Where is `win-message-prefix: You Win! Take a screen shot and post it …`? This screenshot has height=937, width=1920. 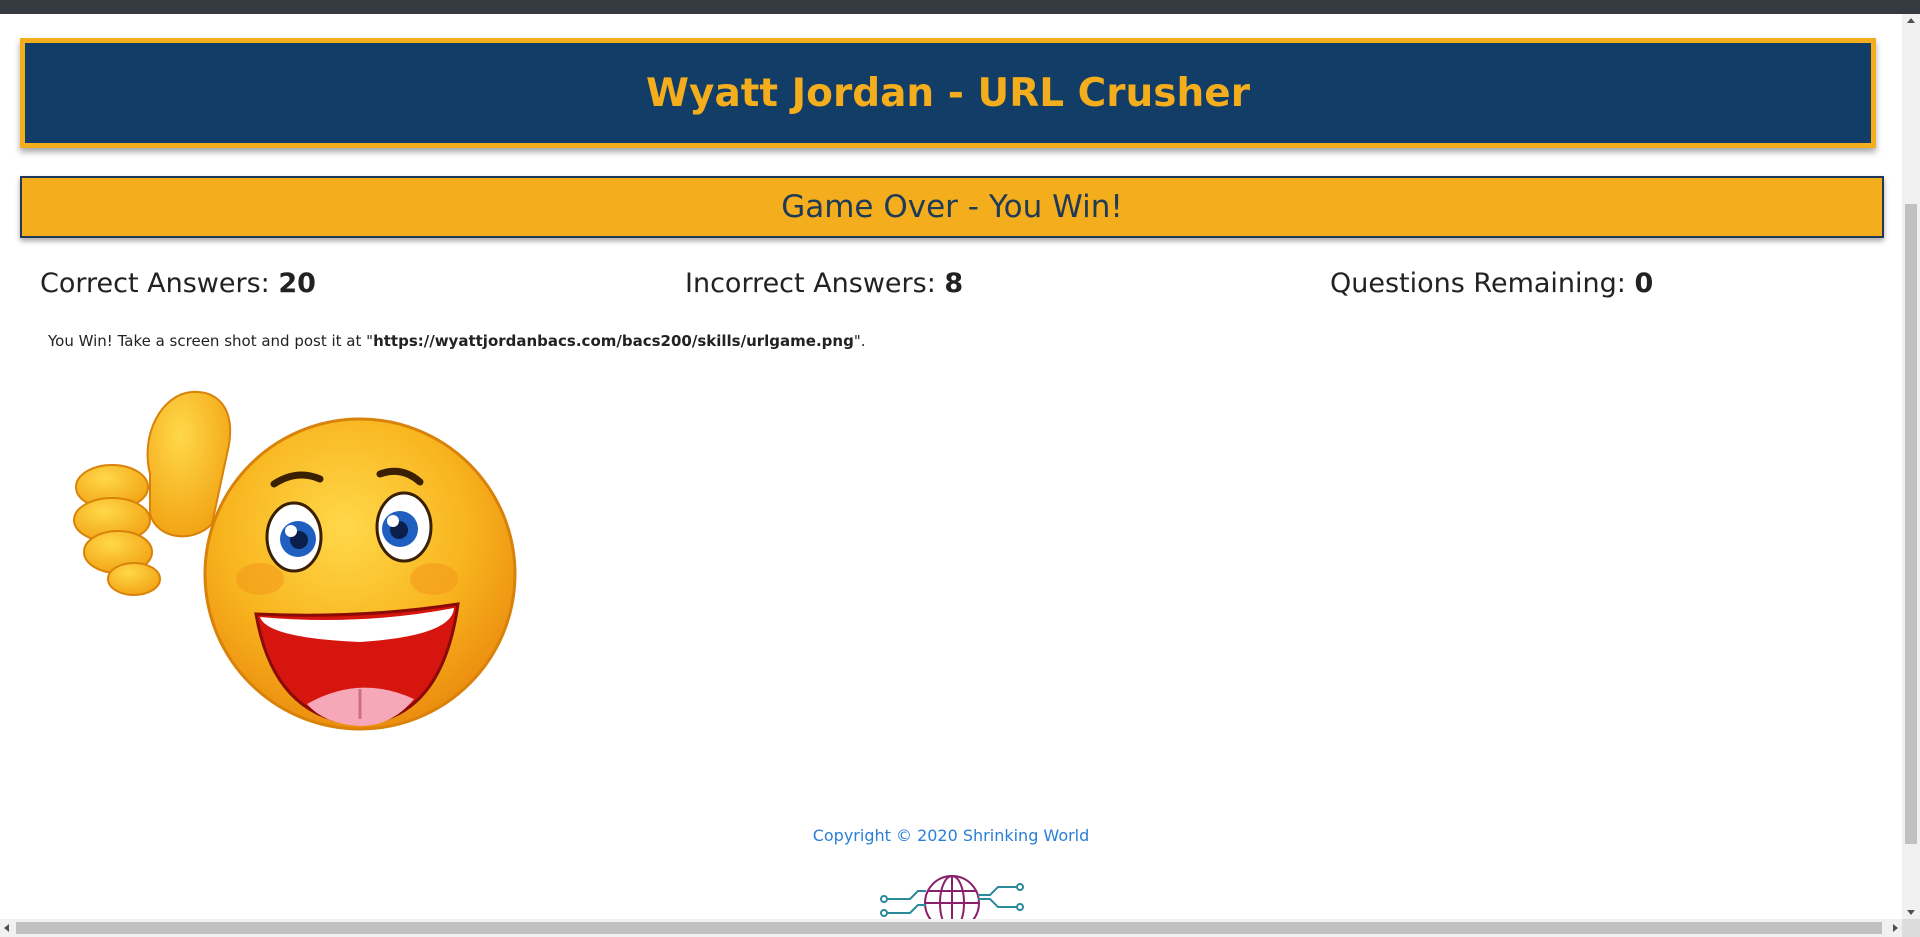
win-message-prefix: You Win! Take a screen shot and post it … is located at coordinates (211, 341).